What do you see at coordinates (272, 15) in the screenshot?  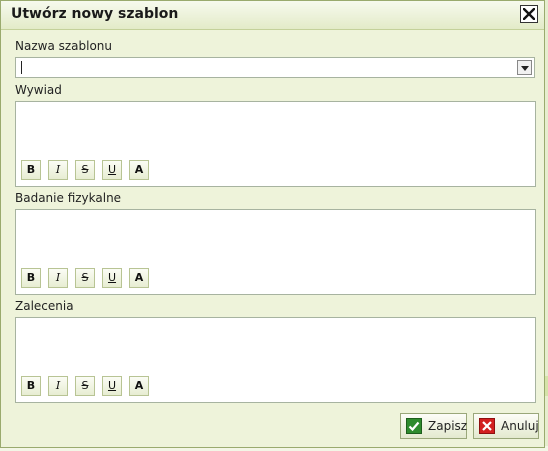 I see `dialog-titlebar: Utwórz nowy szablon` at bounding box center [272, 15].